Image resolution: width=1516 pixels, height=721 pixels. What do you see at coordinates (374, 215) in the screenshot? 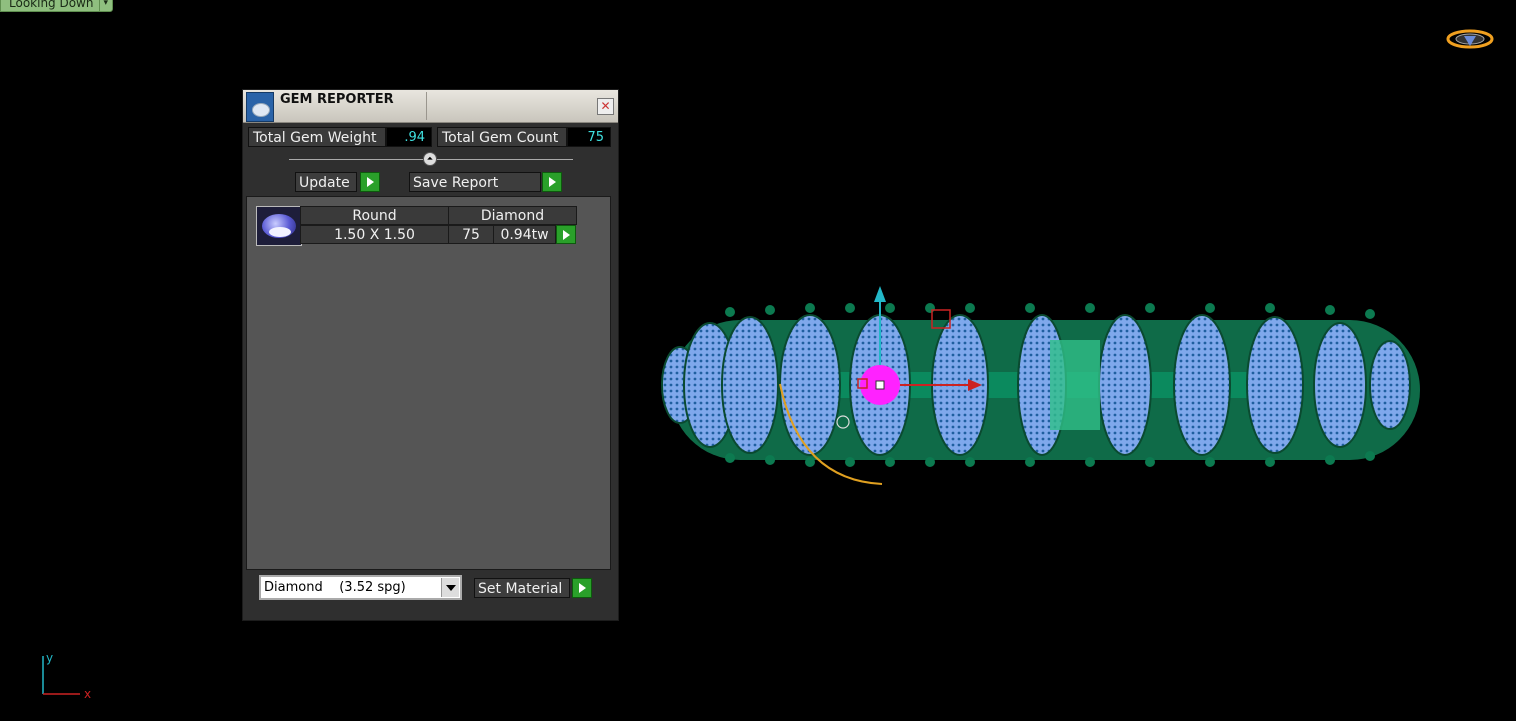
I see `gem-shape-cell: Round` at bounding box center [374, 215].